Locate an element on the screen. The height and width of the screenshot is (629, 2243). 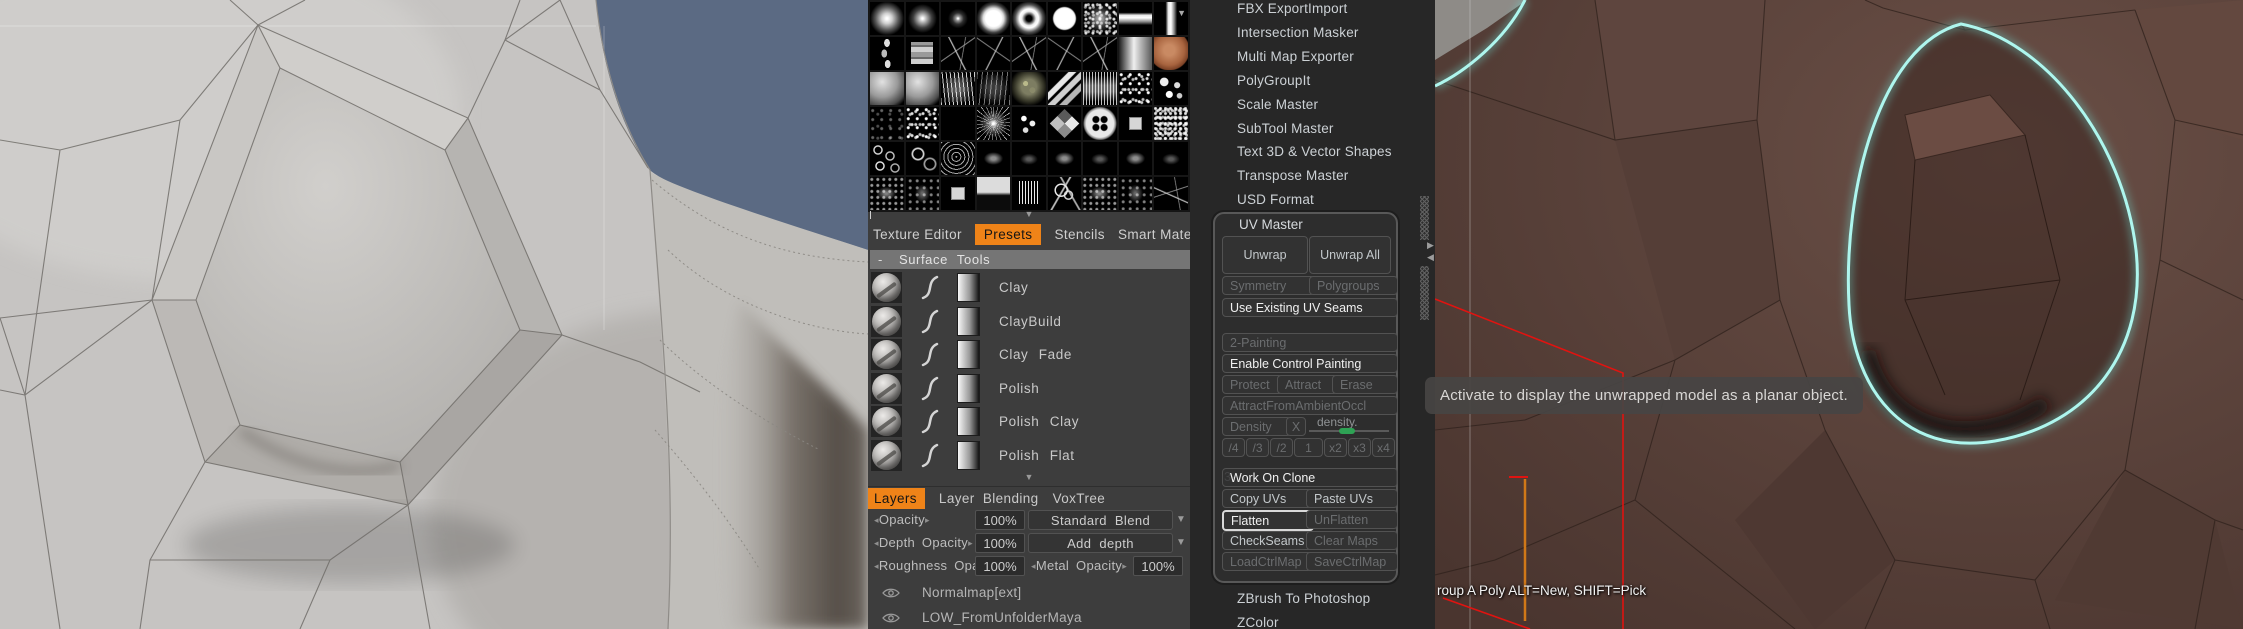
polygroups-button: Polygroups is located at coordinates (1353, 285).